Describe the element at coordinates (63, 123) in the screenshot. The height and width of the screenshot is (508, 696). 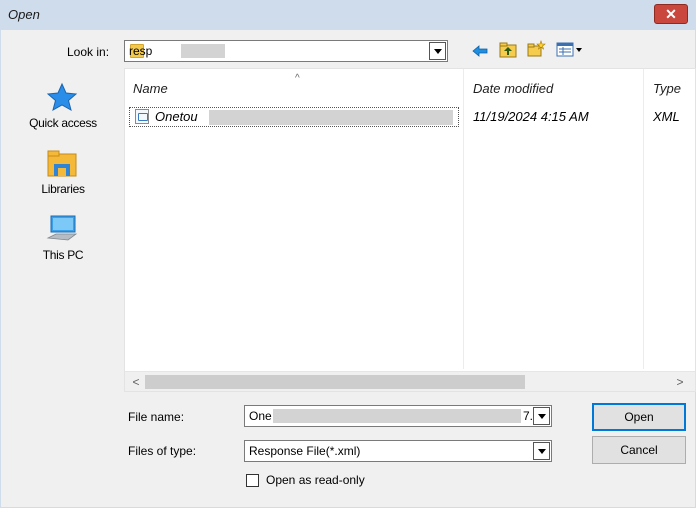
I see `place-label: Quick access` at that location.